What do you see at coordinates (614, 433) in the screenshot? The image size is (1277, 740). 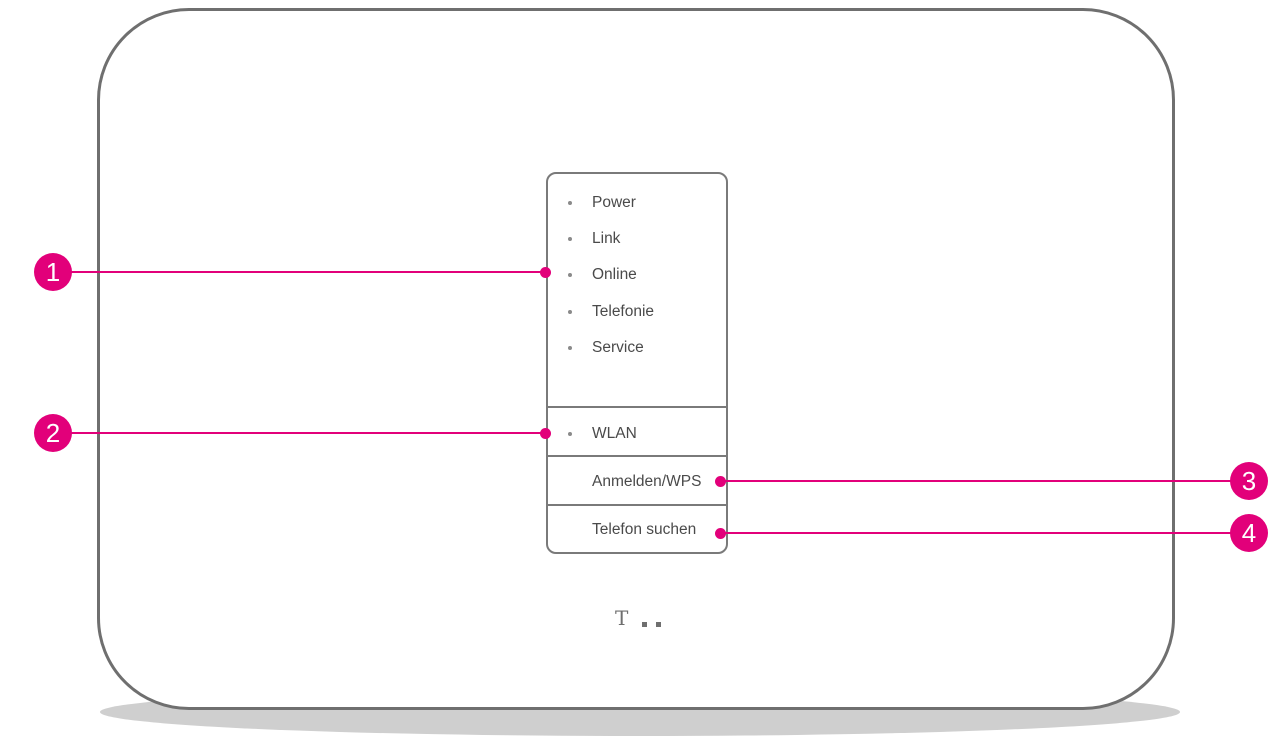 I see `led-label-wlan: WLAN` at bounding box center [614, 433].